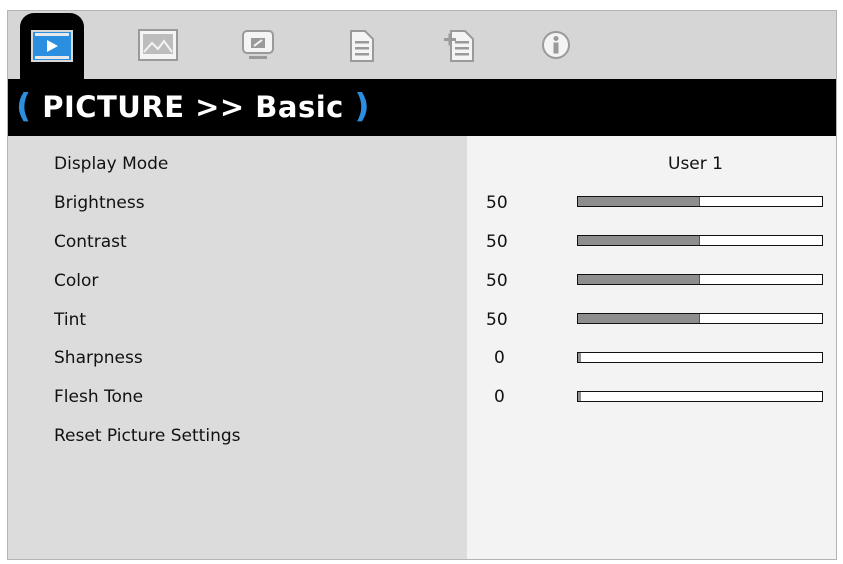  I want to click on tab-options, so click(362, 45).